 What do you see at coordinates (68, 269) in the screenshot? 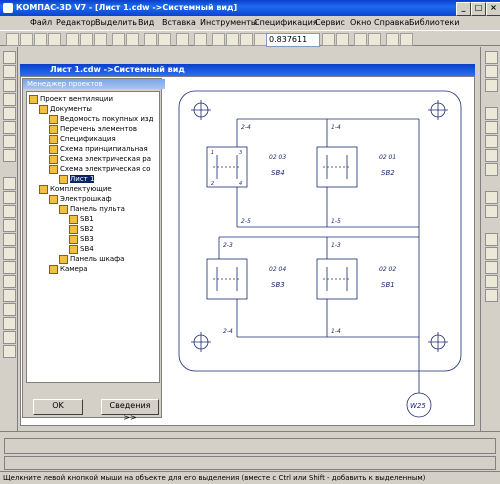
I see `tree-item: Камера` at bounding box center [68, 269].